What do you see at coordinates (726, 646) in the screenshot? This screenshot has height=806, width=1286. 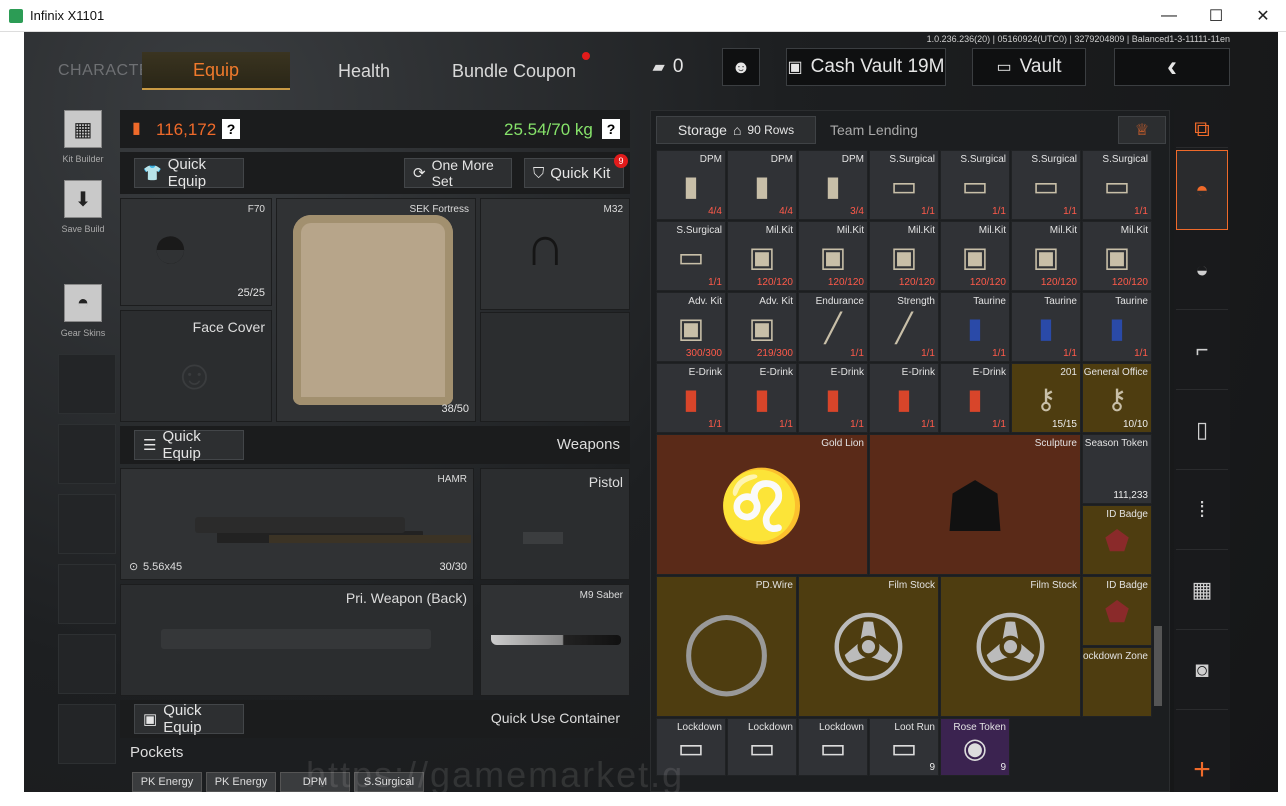 I see `storage-item-pd-wire: PD.Wire ◯` at bounding box center [726, 646].